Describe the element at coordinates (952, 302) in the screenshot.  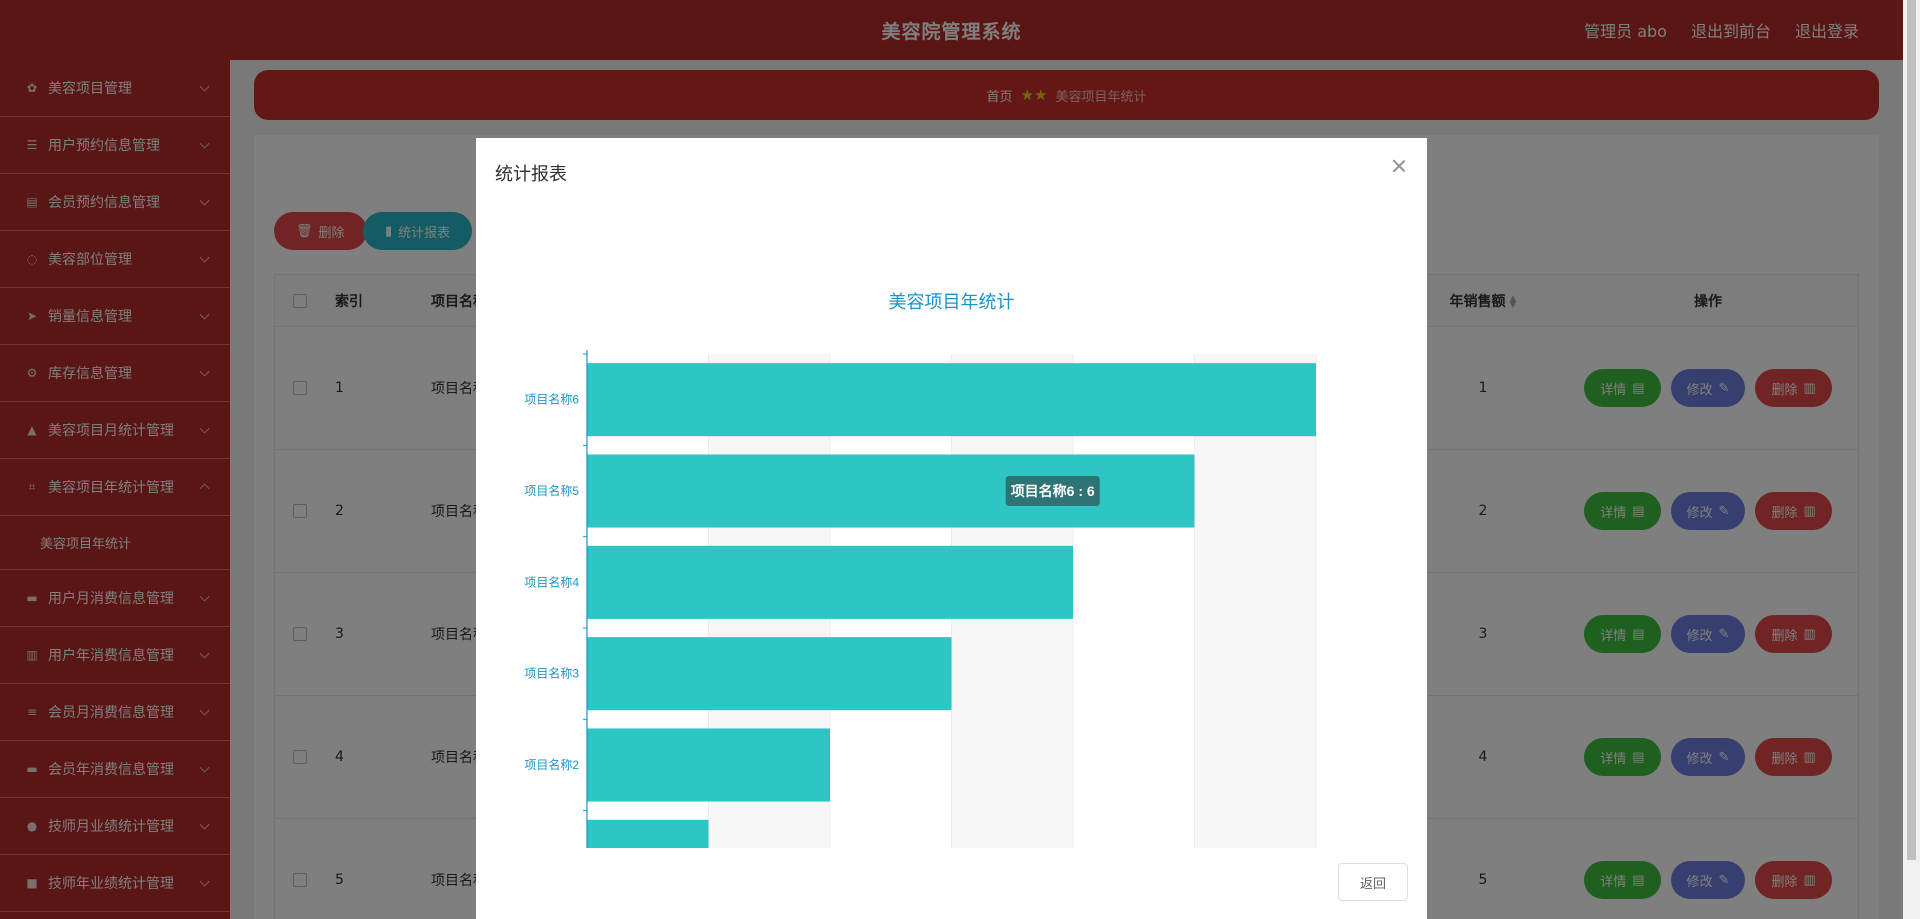
I see `chart-title: 美容项目年统计` at that location.